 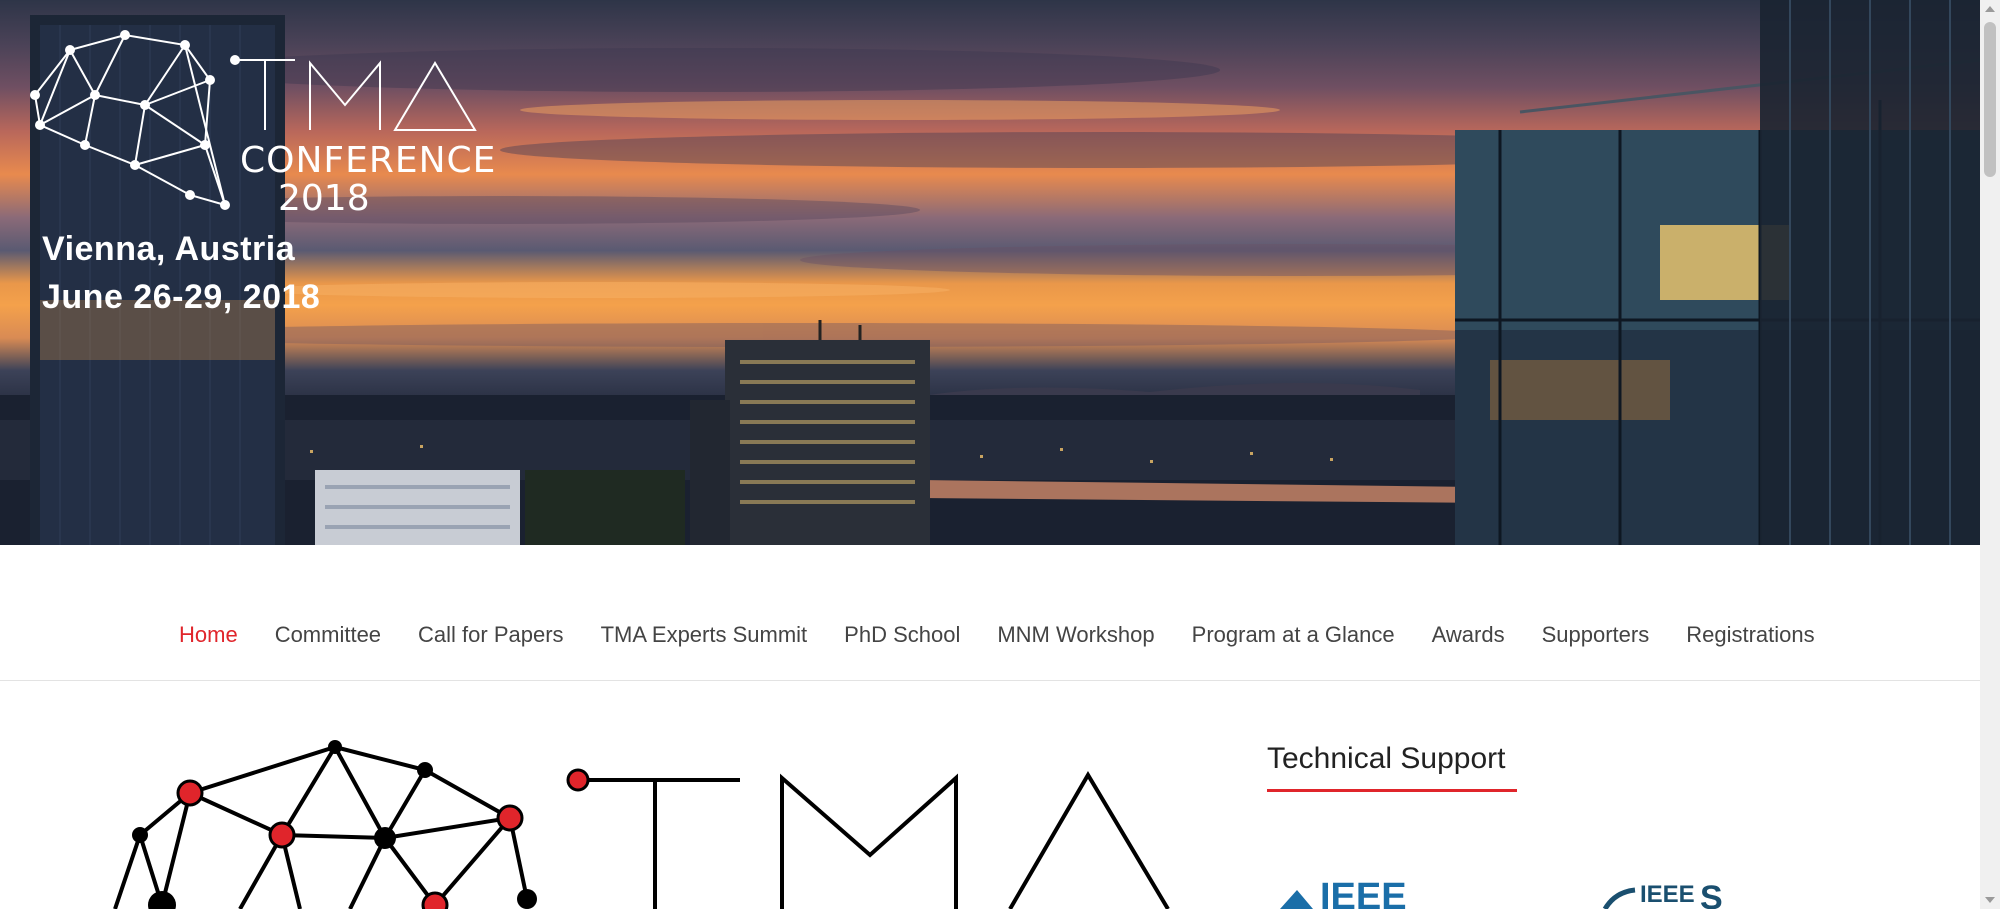 I want to click on nav-item-call-for-papers: Call for Papers, so click(x=491, y=635).